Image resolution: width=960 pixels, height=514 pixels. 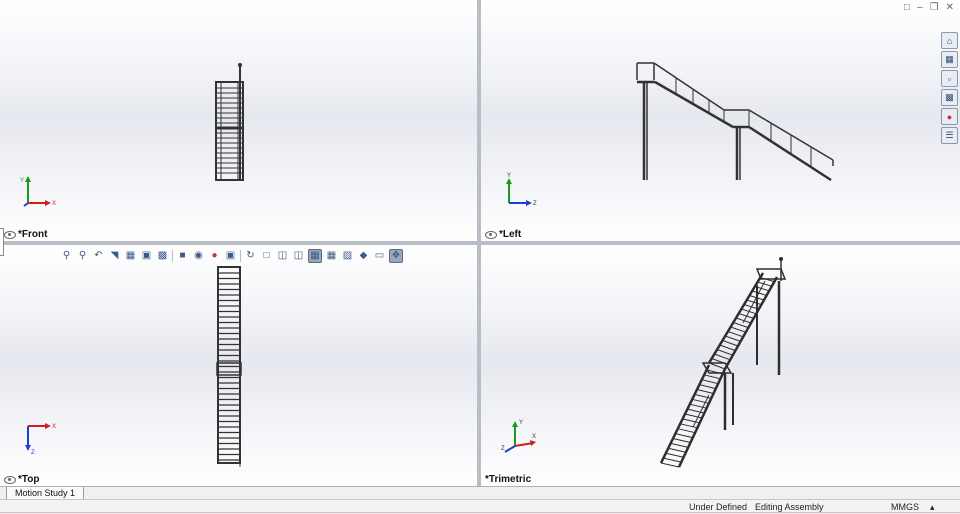 What do you see at coordinates (518, 436) in the screenshot?
I see `axis-triad: Y X Z` at bounding box center [518, 436].